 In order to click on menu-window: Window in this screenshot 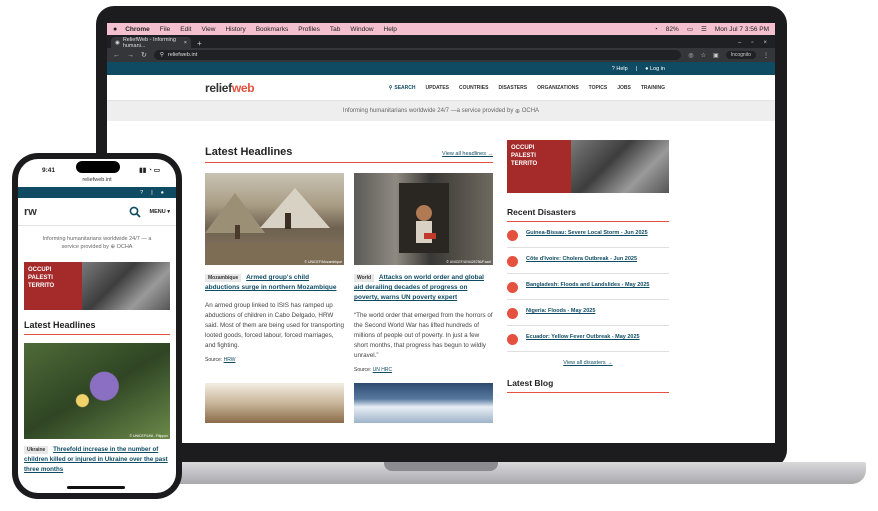, I will do `click(361, 29)`.